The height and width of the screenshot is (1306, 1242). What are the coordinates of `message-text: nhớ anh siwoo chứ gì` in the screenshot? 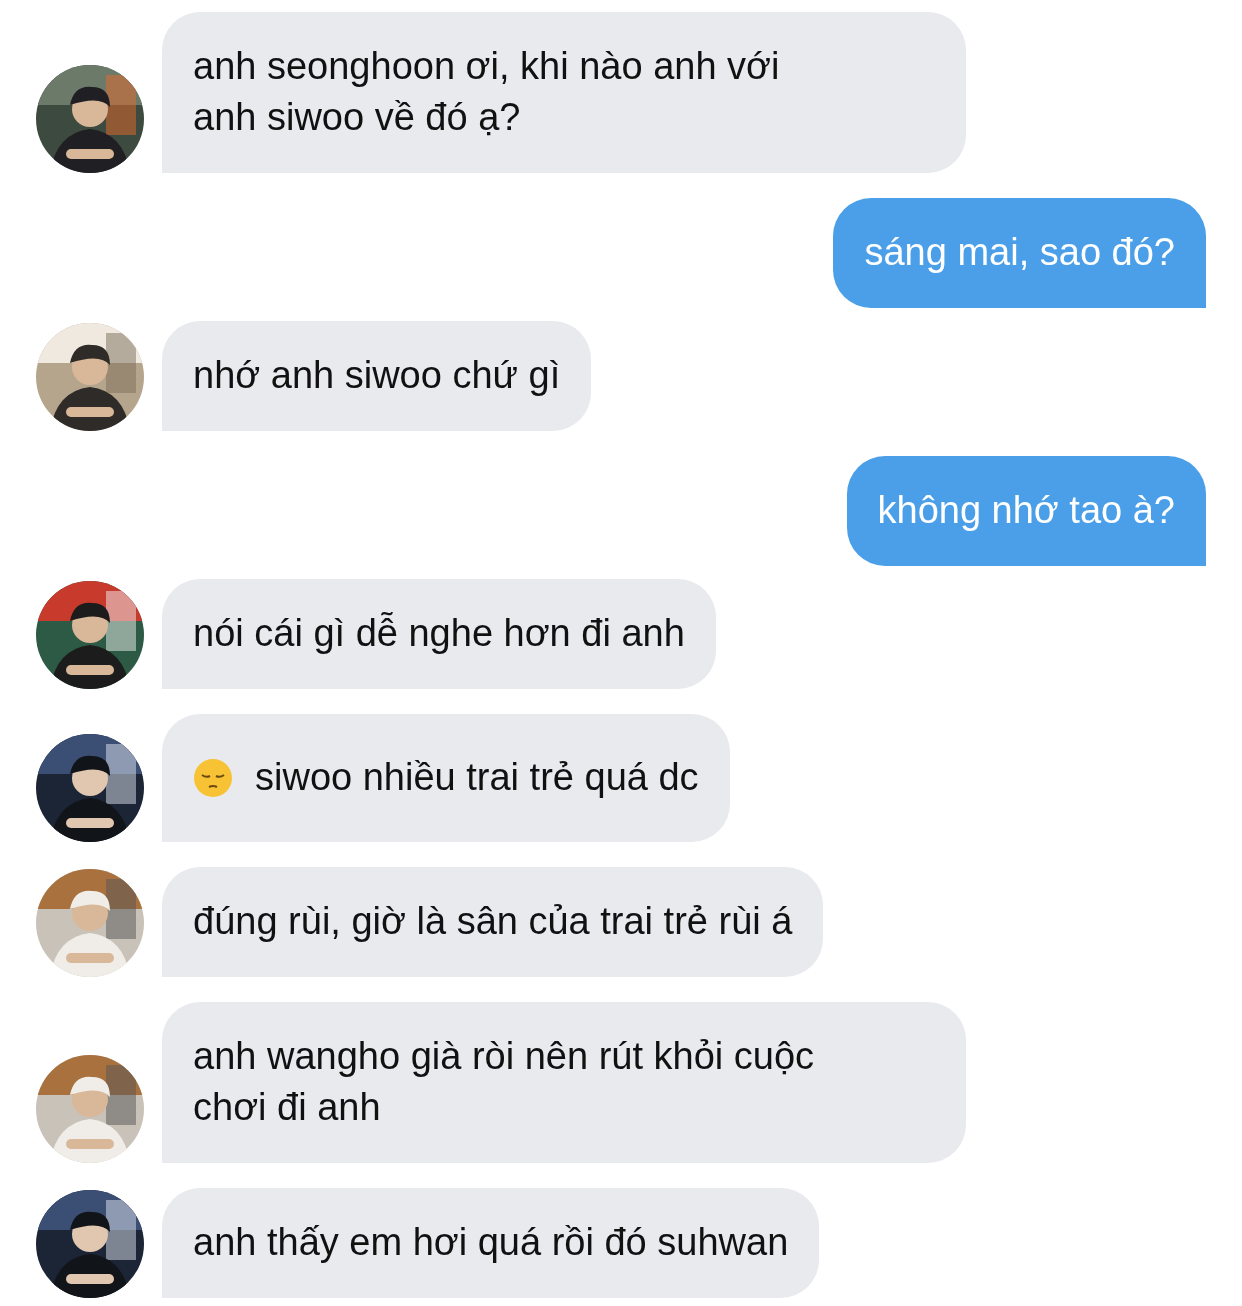 It's located at (377, 375).